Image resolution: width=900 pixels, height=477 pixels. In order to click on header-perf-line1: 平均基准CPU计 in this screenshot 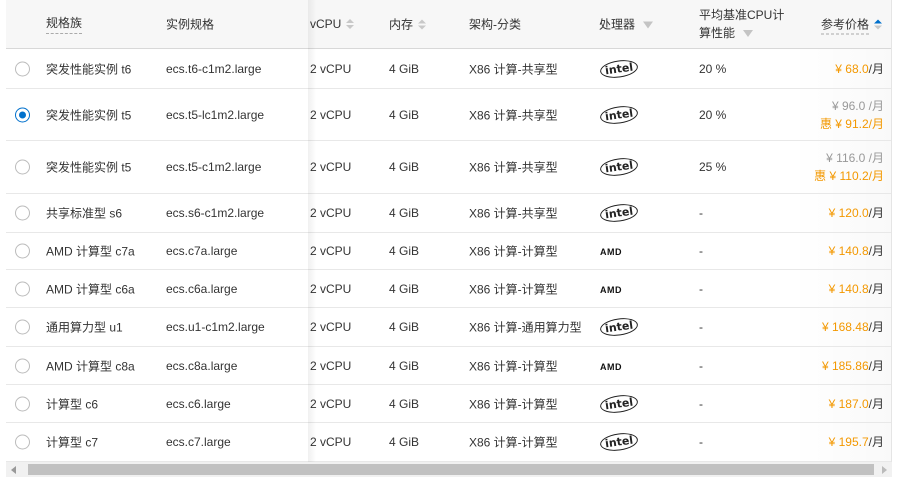, I will do `click(742, 15)`.